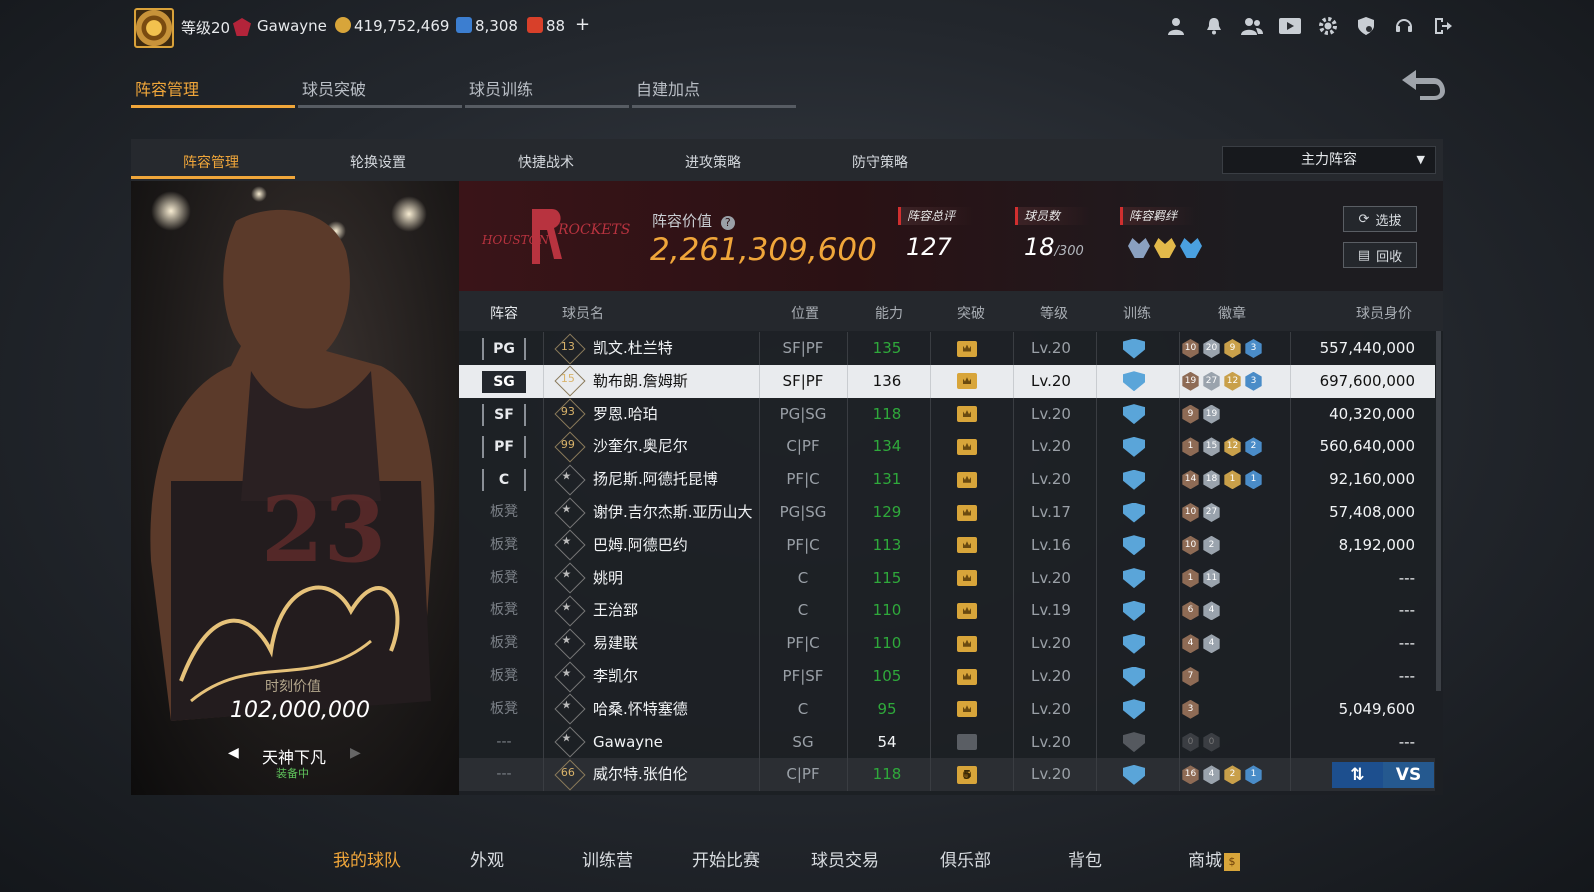 This screenshot has width=1594, height=892. Describe the element at coordinates (1232, 313) in the screenshot. I see `col-header-badges: 徽章` at that location.